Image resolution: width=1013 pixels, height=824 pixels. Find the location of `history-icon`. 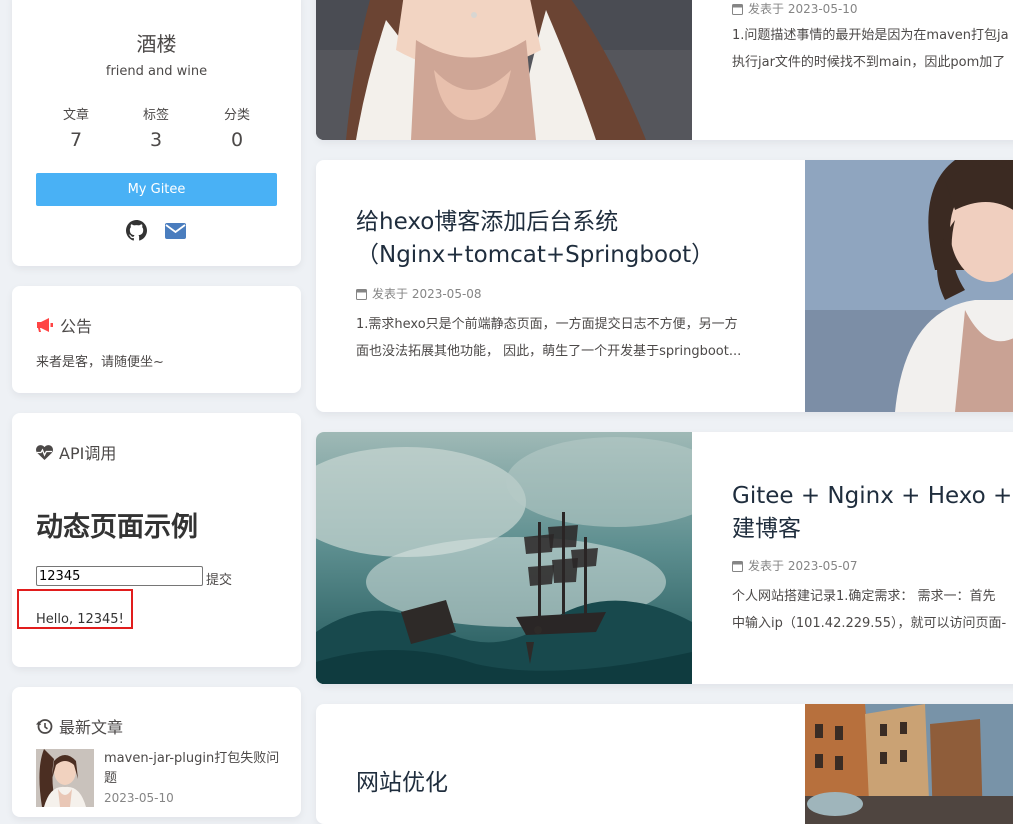

history-icon is located at coordinates (44, 726).